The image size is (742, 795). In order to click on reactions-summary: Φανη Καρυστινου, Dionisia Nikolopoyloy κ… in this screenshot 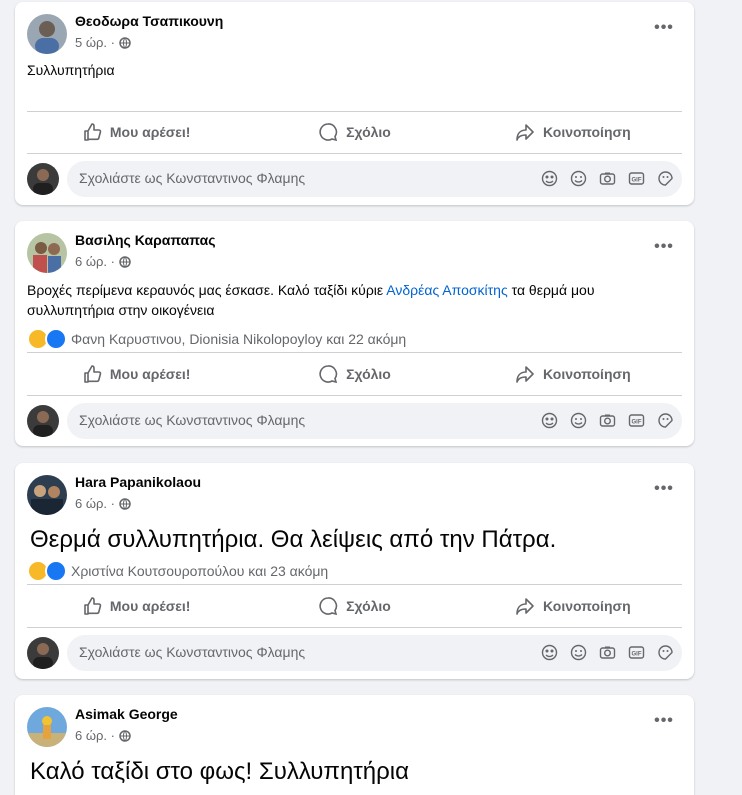, I will do `click(216, 339)`.